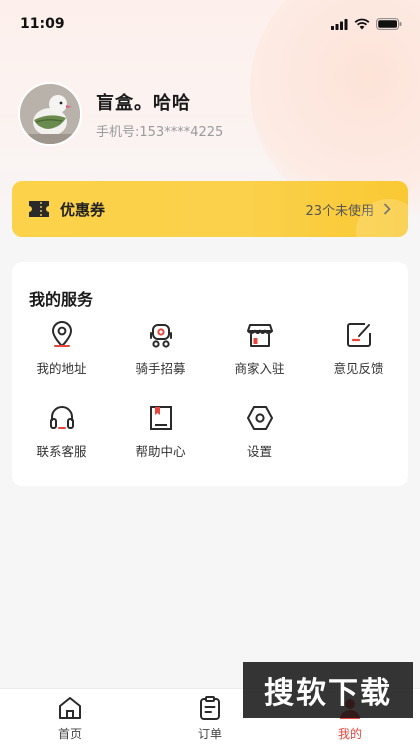 The height and width of the screenshot is (746, 420). What do you see at coordinates (61, 451) in the screenshot?
I see `service-label: 联系客服` at bounding box center [61, 451].